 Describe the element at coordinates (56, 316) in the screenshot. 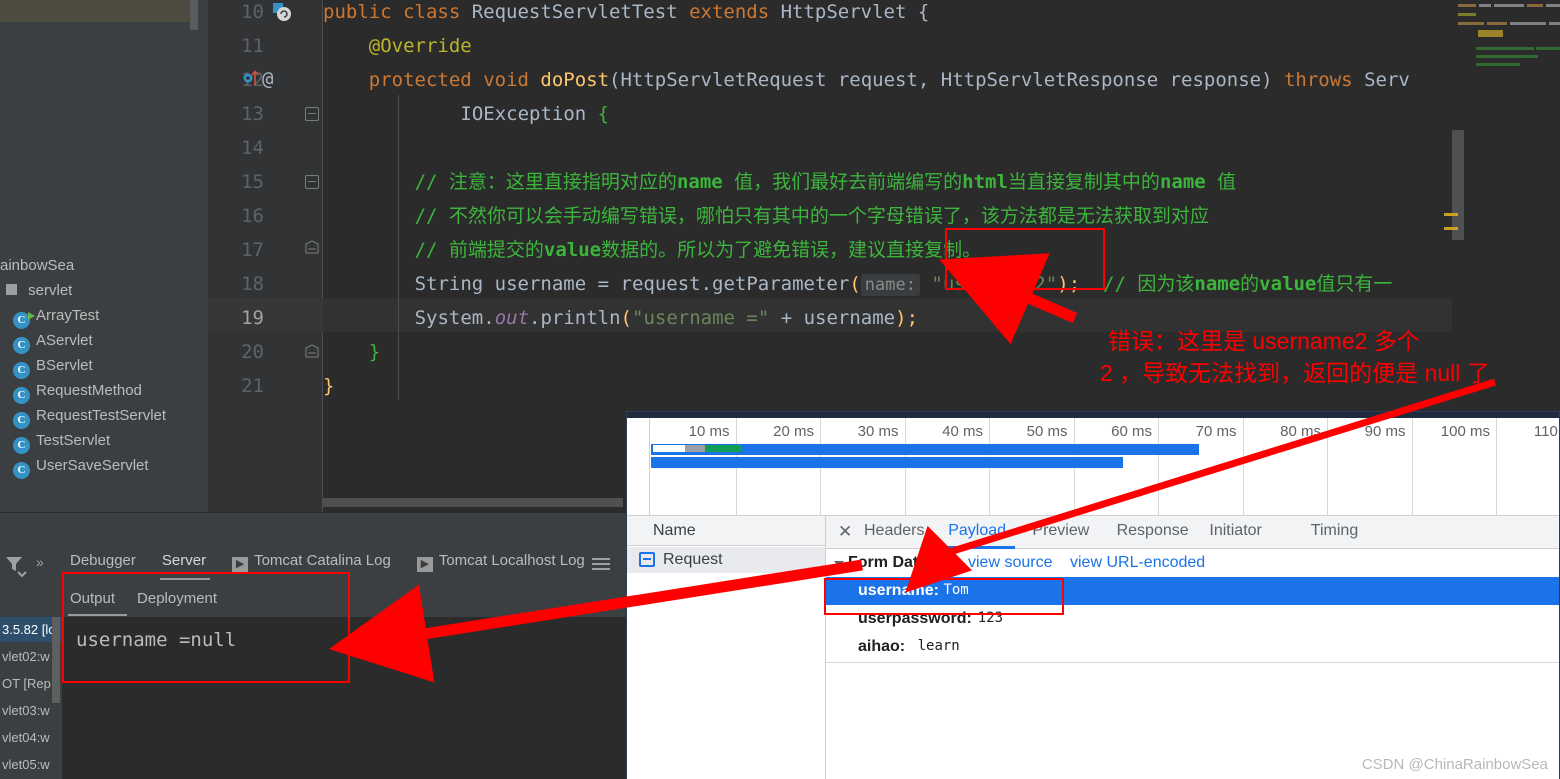

I see `tree-item-arraytest: C ArrayTest` at that location.